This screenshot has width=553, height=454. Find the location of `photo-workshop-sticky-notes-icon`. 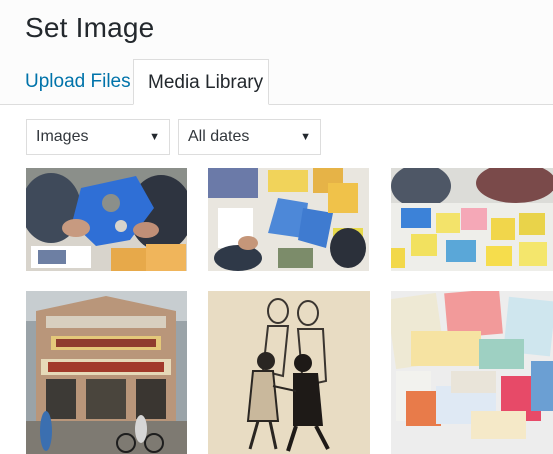

photo-workshop-sticky-notes-icon is located at coordinates (472, 219).